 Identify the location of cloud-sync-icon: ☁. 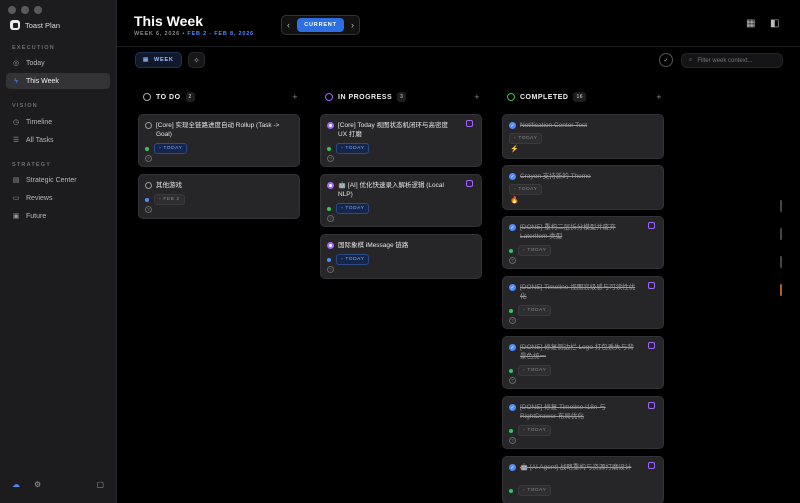
(16, 484).